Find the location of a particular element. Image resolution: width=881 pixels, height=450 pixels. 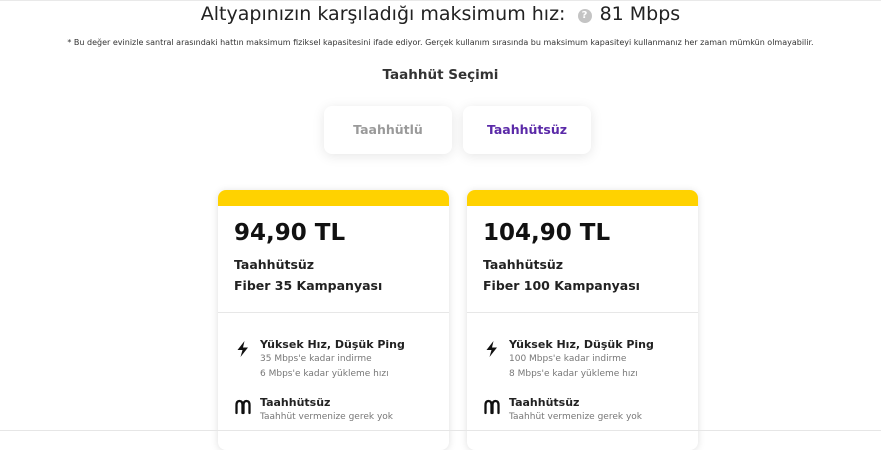

tab-taahhutlu: Taahhütlü is located at coordinates (388, 130).